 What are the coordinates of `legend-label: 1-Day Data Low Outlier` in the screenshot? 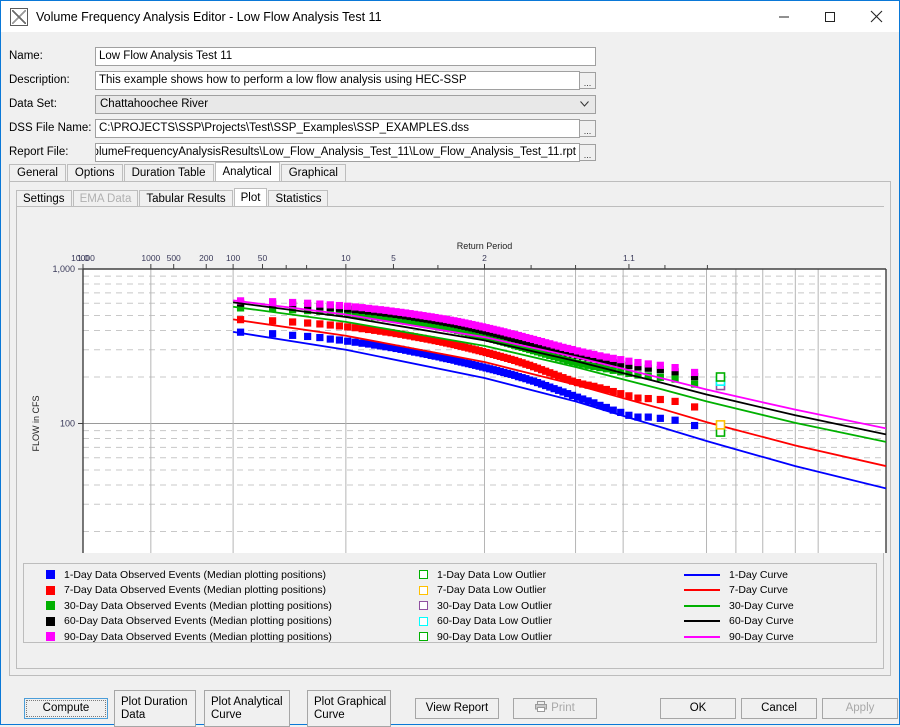 It's located at (491, 575).